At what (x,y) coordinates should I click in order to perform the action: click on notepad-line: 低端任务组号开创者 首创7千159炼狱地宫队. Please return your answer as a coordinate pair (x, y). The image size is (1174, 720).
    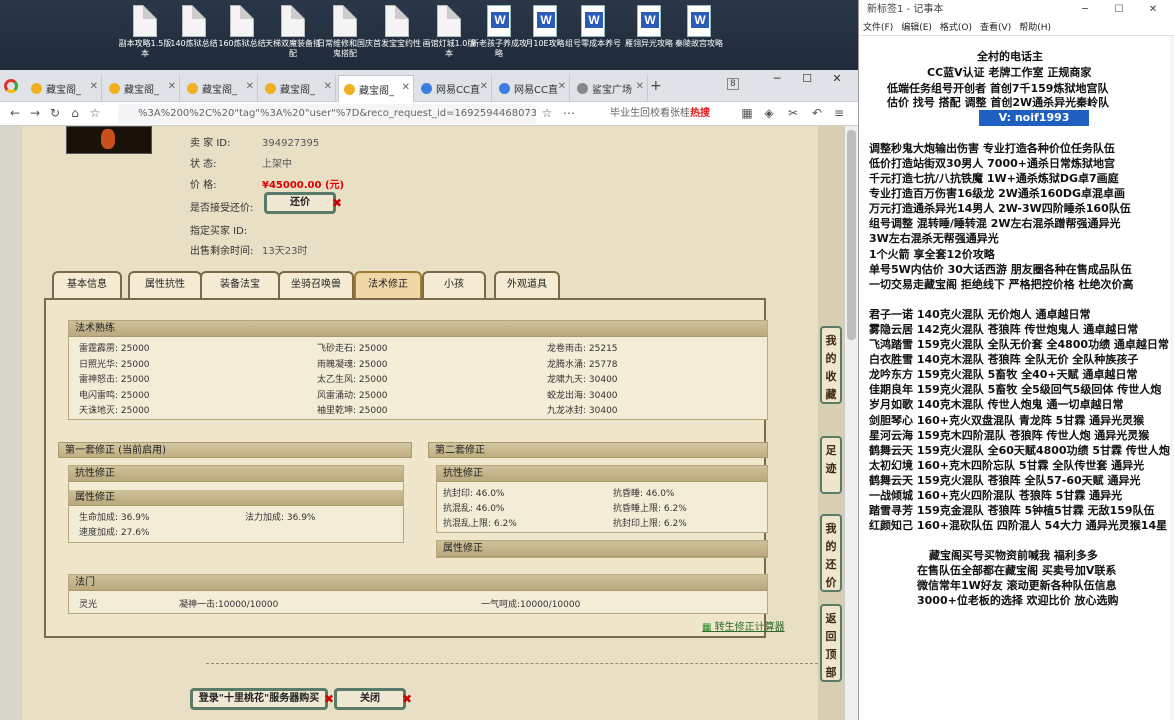
    Looking at the image, I should click on (998, 88).